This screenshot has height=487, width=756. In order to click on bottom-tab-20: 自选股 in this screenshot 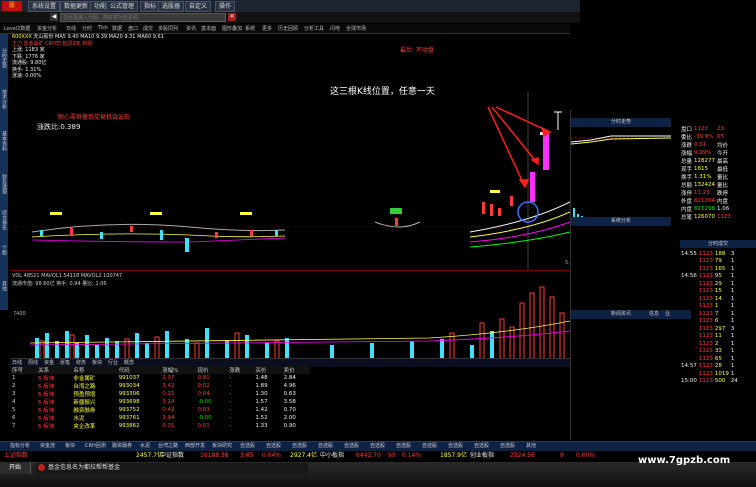, I will do `click(507, 445)`.